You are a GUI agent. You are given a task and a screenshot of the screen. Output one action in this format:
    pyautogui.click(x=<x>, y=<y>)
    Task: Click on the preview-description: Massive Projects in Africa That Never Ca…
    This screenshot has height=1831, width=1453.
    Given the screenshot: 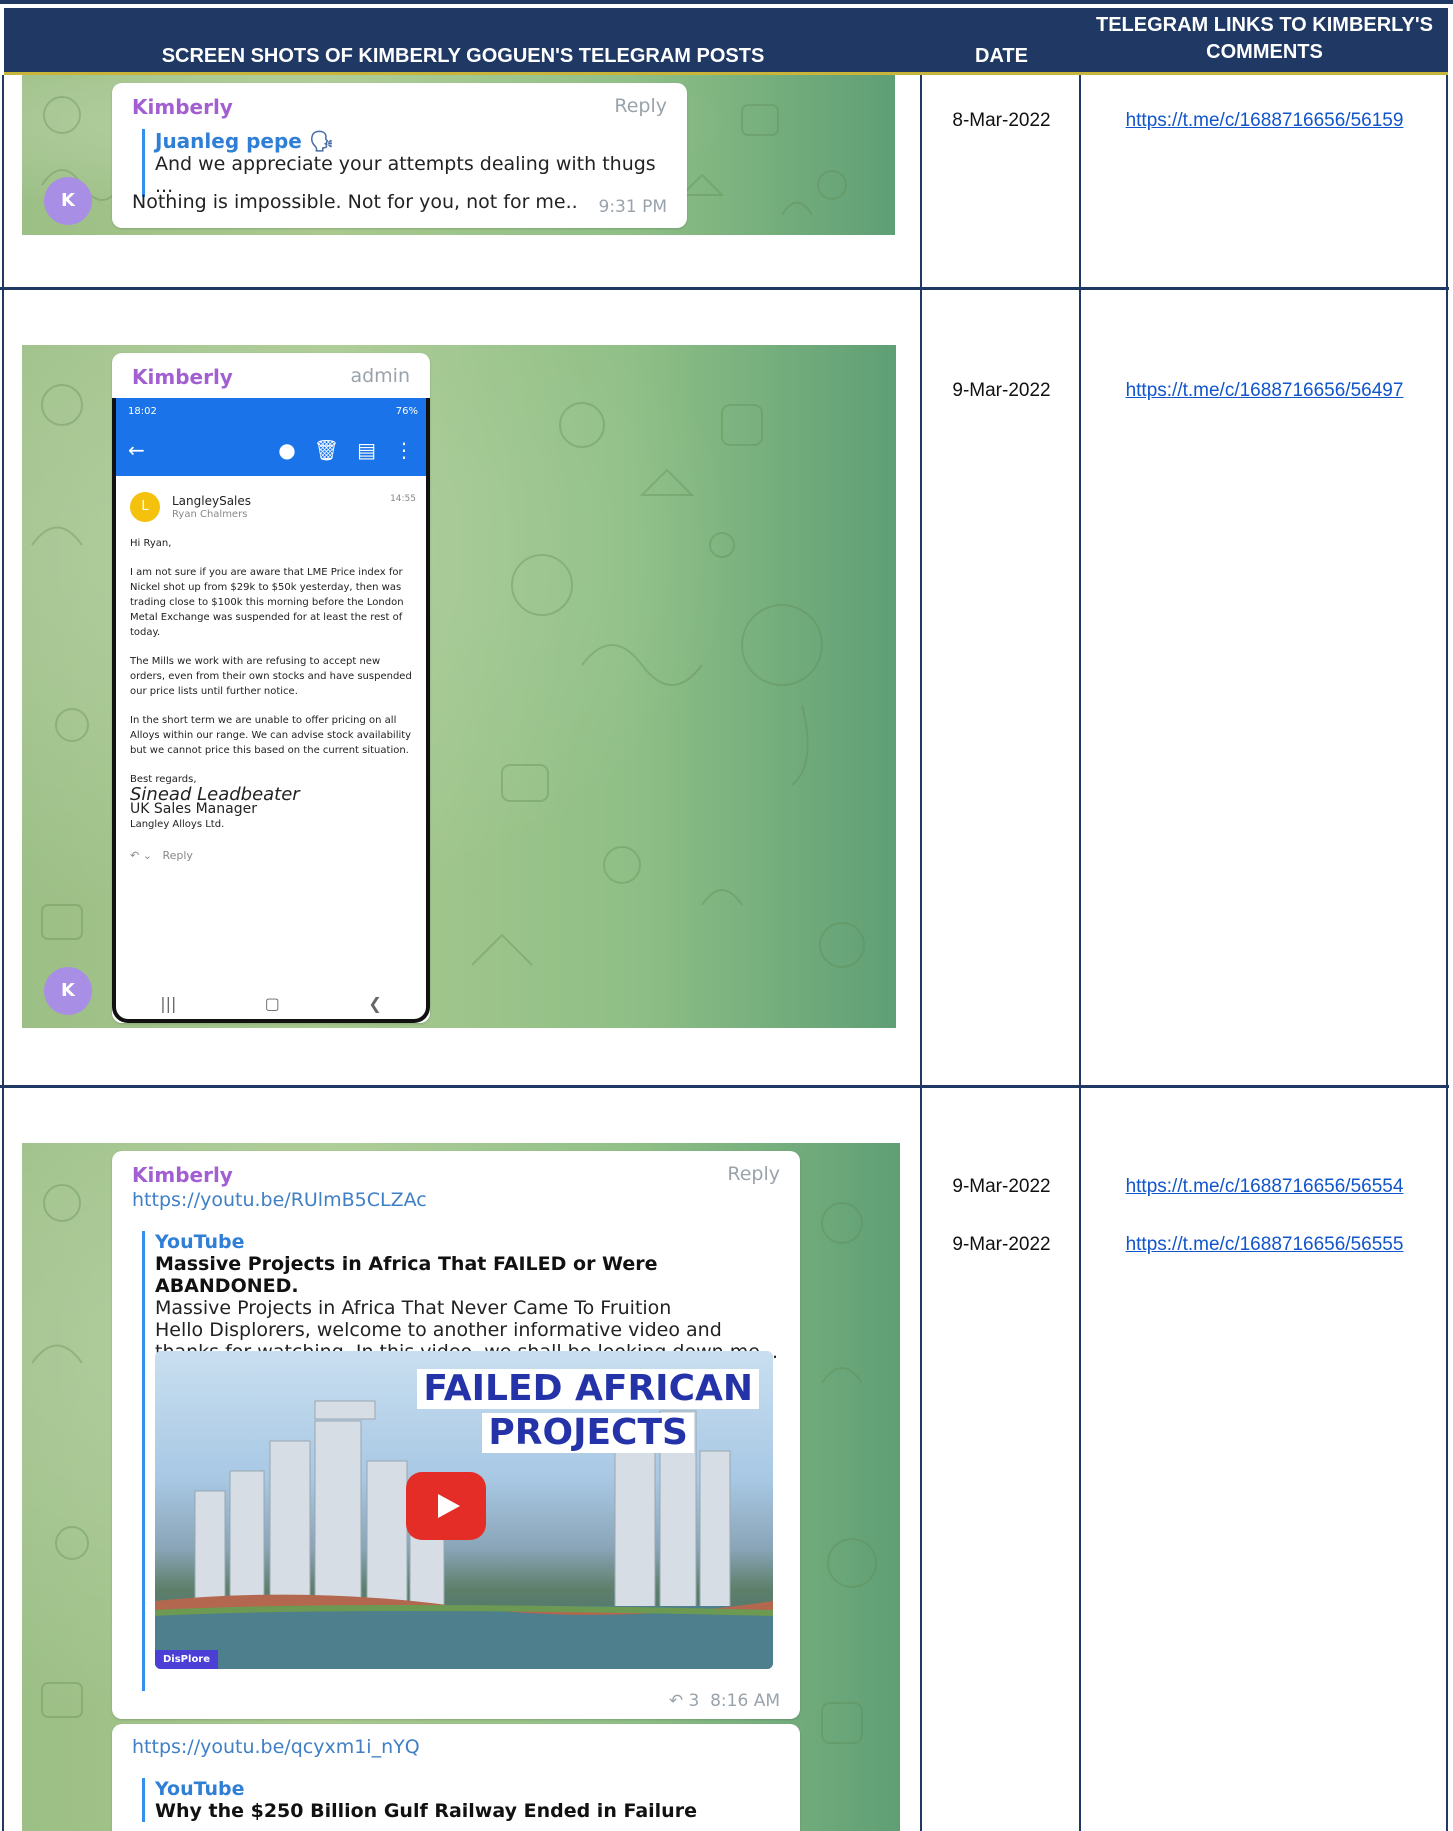 What is the action you would take?
    pyautogui.click(x=413, y=1308)
    